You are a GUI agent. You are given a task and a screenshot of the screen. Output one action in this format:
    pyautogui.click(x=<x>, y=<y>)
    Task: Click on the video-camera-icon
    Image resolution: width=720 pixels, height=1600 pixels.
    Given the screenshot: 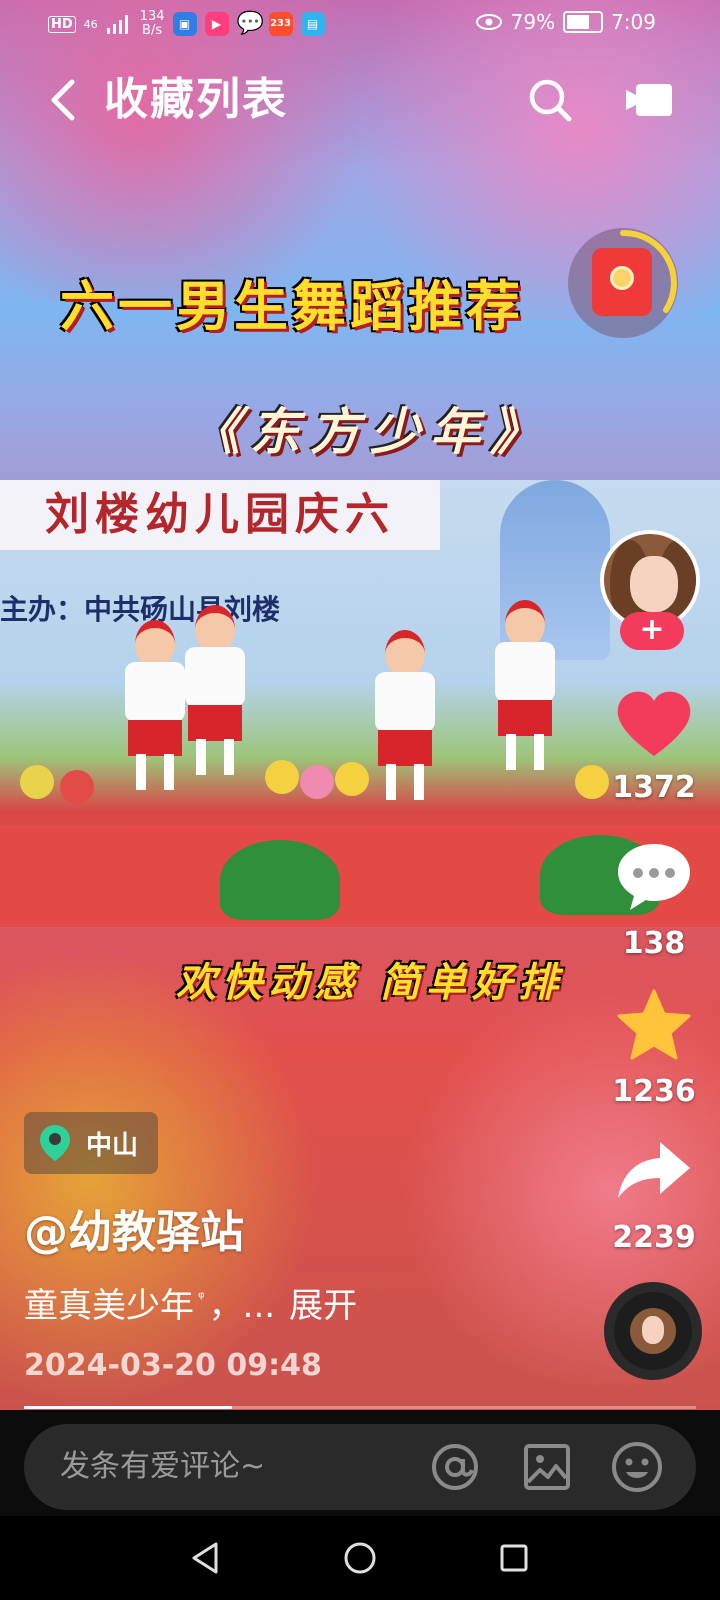 What is the action you would take?
    pyautogui.click(x=649, y=100)
    